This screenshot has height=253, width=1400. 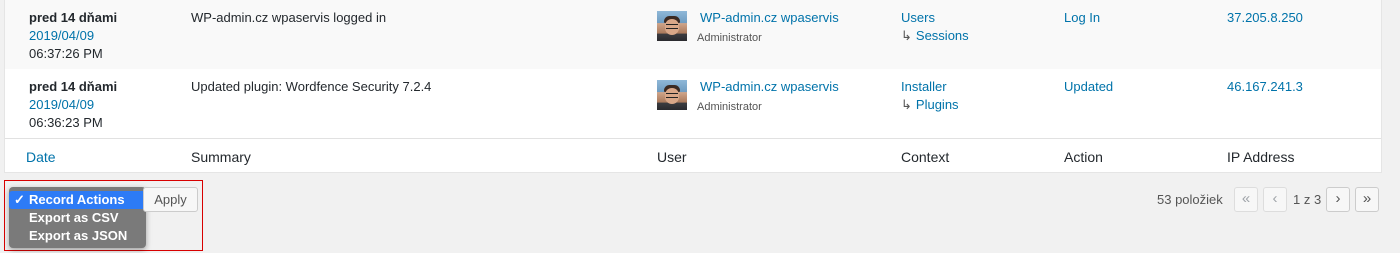 What do you see at coordinates (1246, 199) in the screenshot?
I see `first-page-button: «` at bounding box center [1246, 199].